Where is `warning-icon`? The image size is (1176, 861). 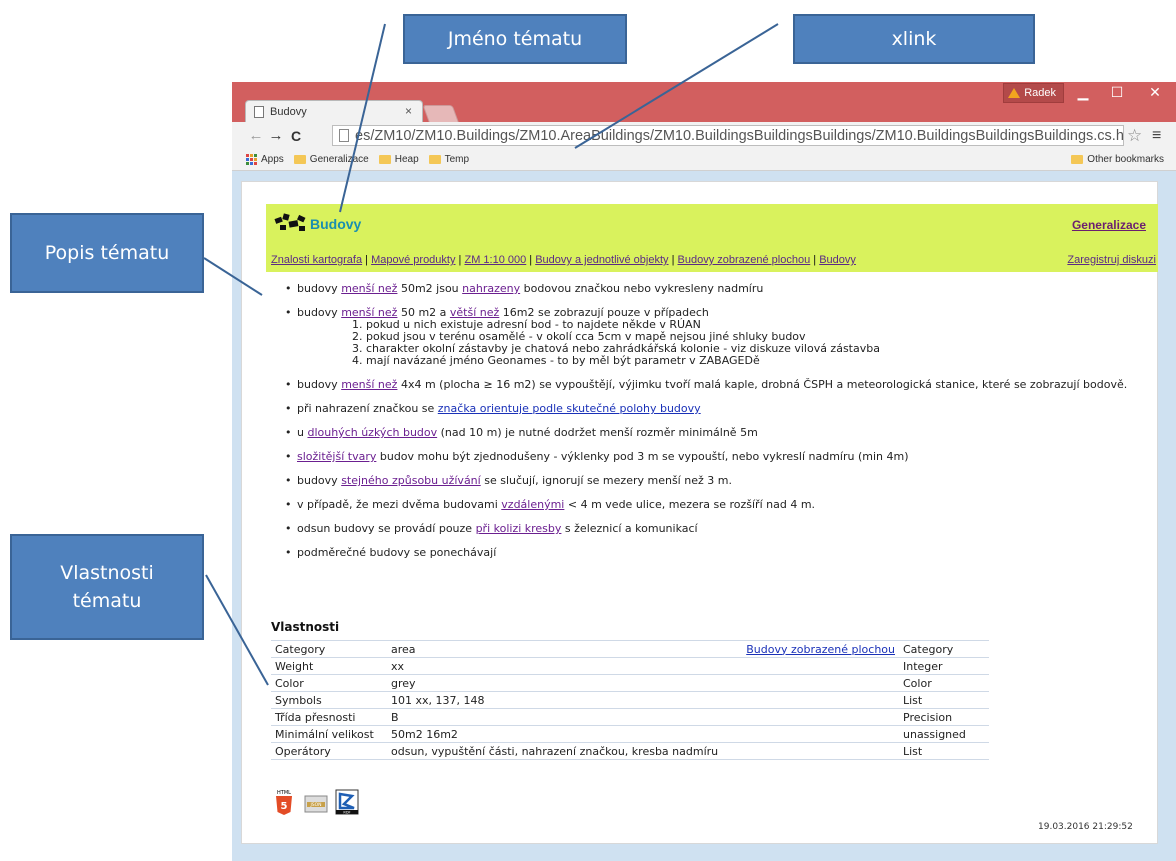
warning-icon is located at coordinates (1014, 93).